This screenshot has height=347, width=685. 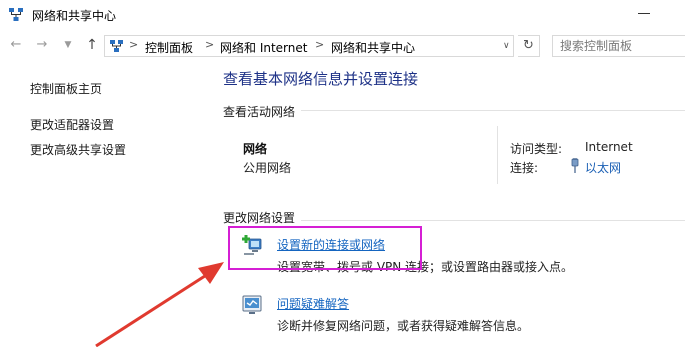 I want to click on sidebar-item-home: 控制面板主页, so click(x=66, y=88).